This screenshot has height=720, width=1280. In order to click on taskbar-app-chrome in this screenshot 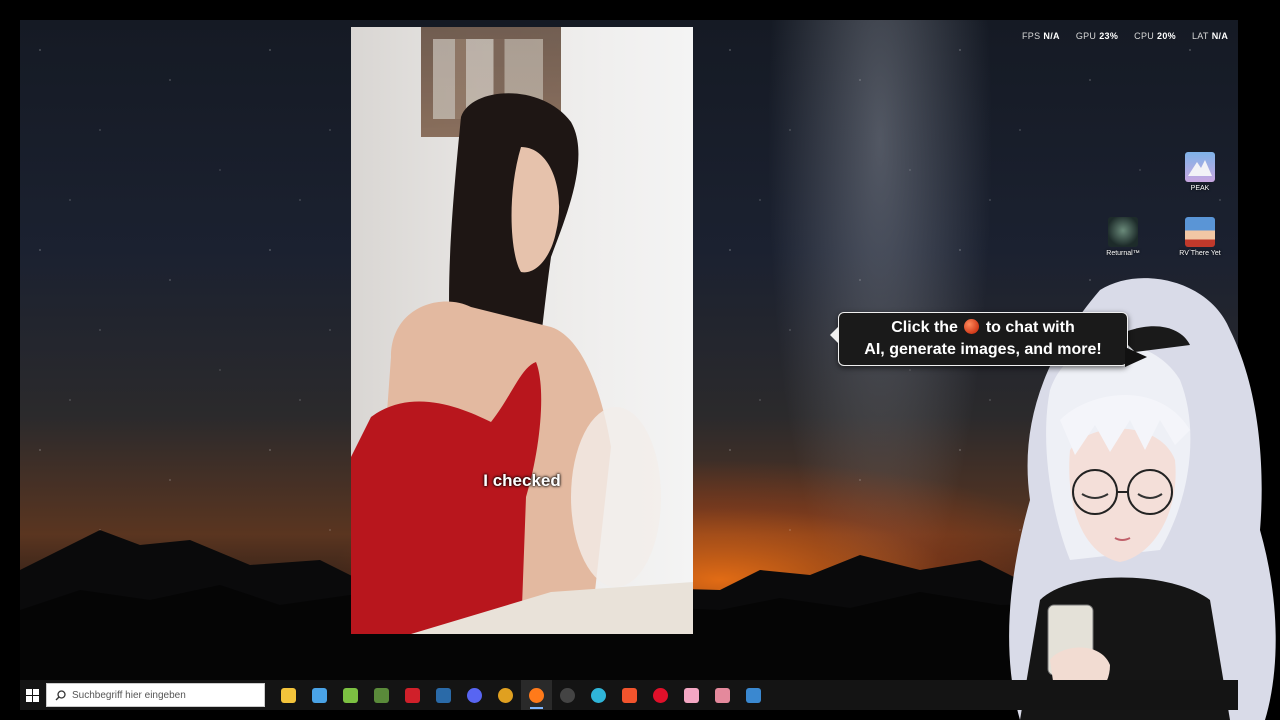, I will do `click(505, 695)`.